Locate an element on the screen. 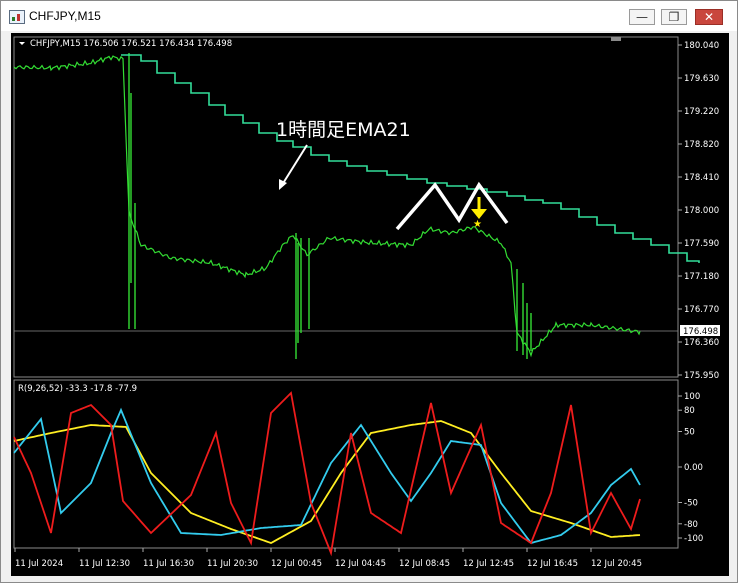  annotation-arrow is located at coordinates (294, 165).